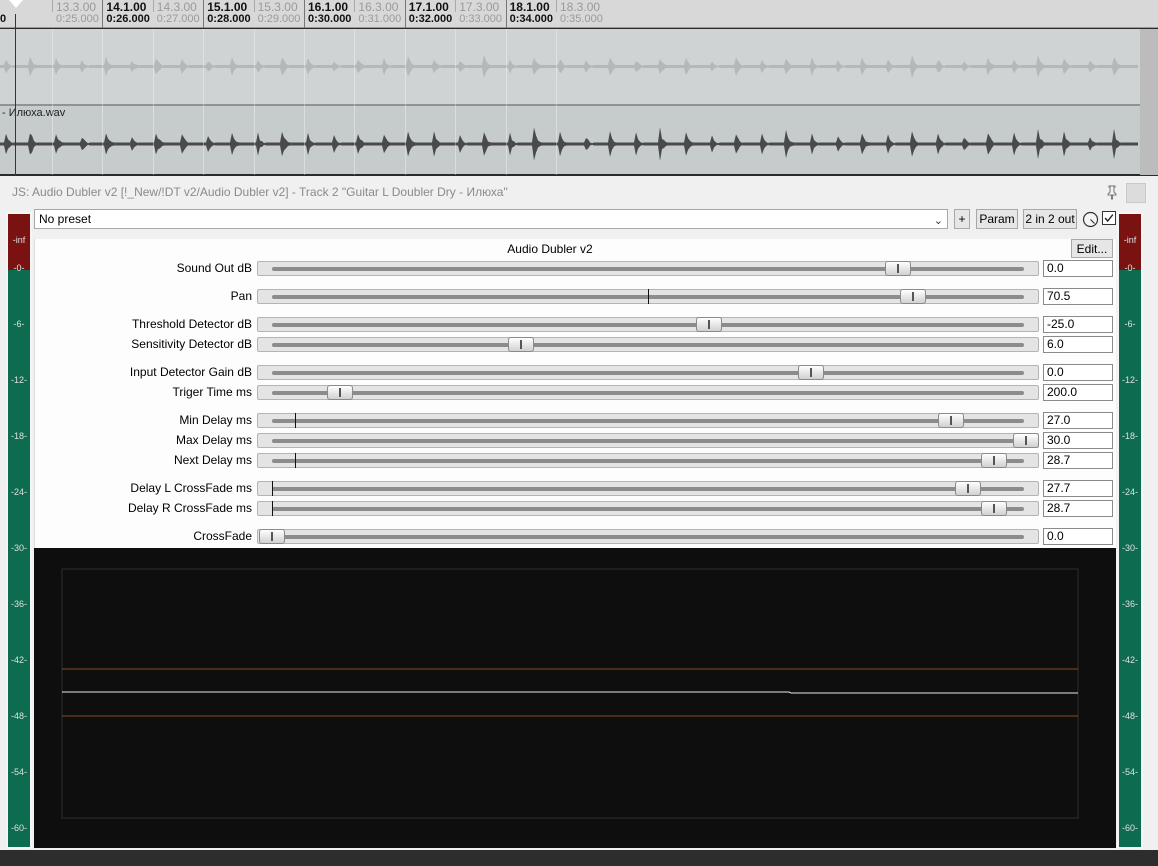 The height and width of the screenshot is (866, 1158). Describe the element at coordinates (531, 19) in the screenshot. I see `ruler-time-label: 0:34.000` at that location.